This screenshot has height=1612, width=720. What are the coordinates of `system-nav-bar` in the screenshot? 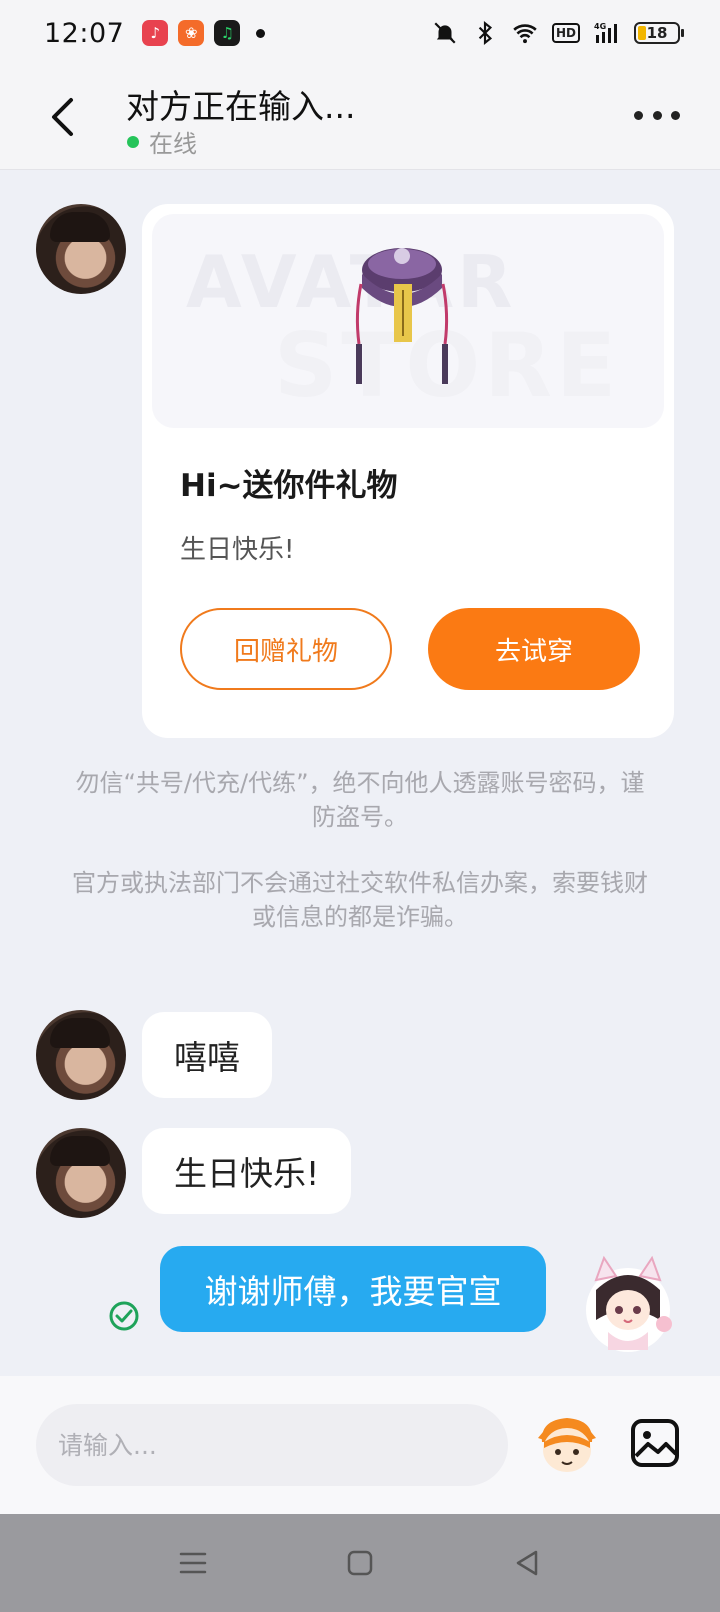 It's located at (360, 1563).